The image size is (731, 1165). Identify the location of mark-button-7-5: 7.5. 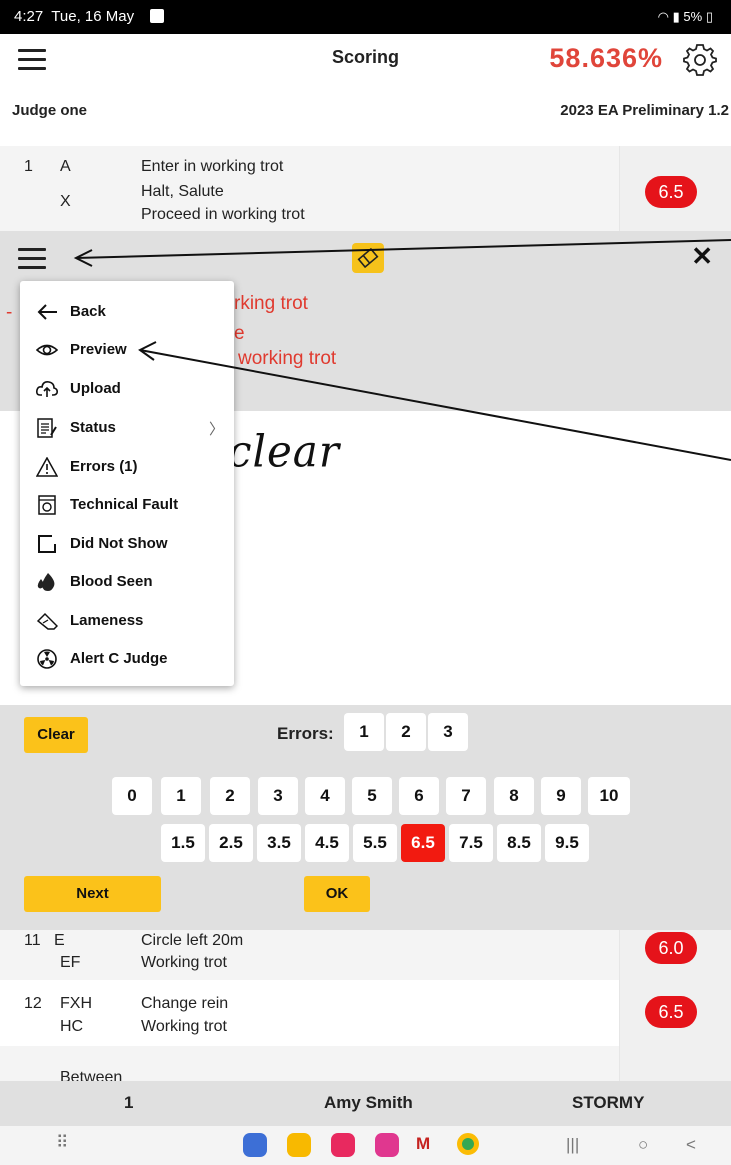
(471, 843).